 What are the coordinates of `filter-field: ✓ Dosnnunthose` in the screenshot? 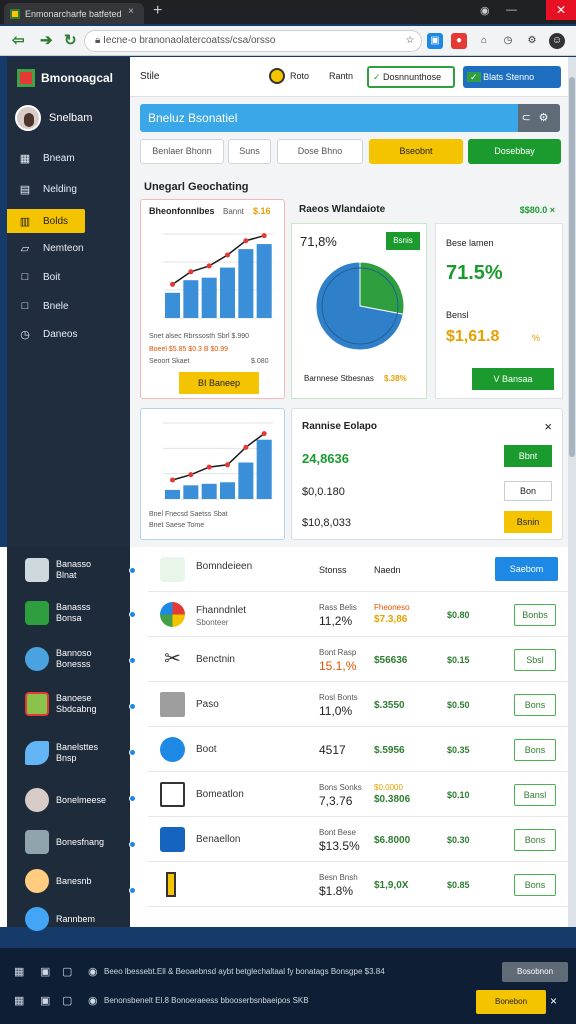 It's located at (411, 77).